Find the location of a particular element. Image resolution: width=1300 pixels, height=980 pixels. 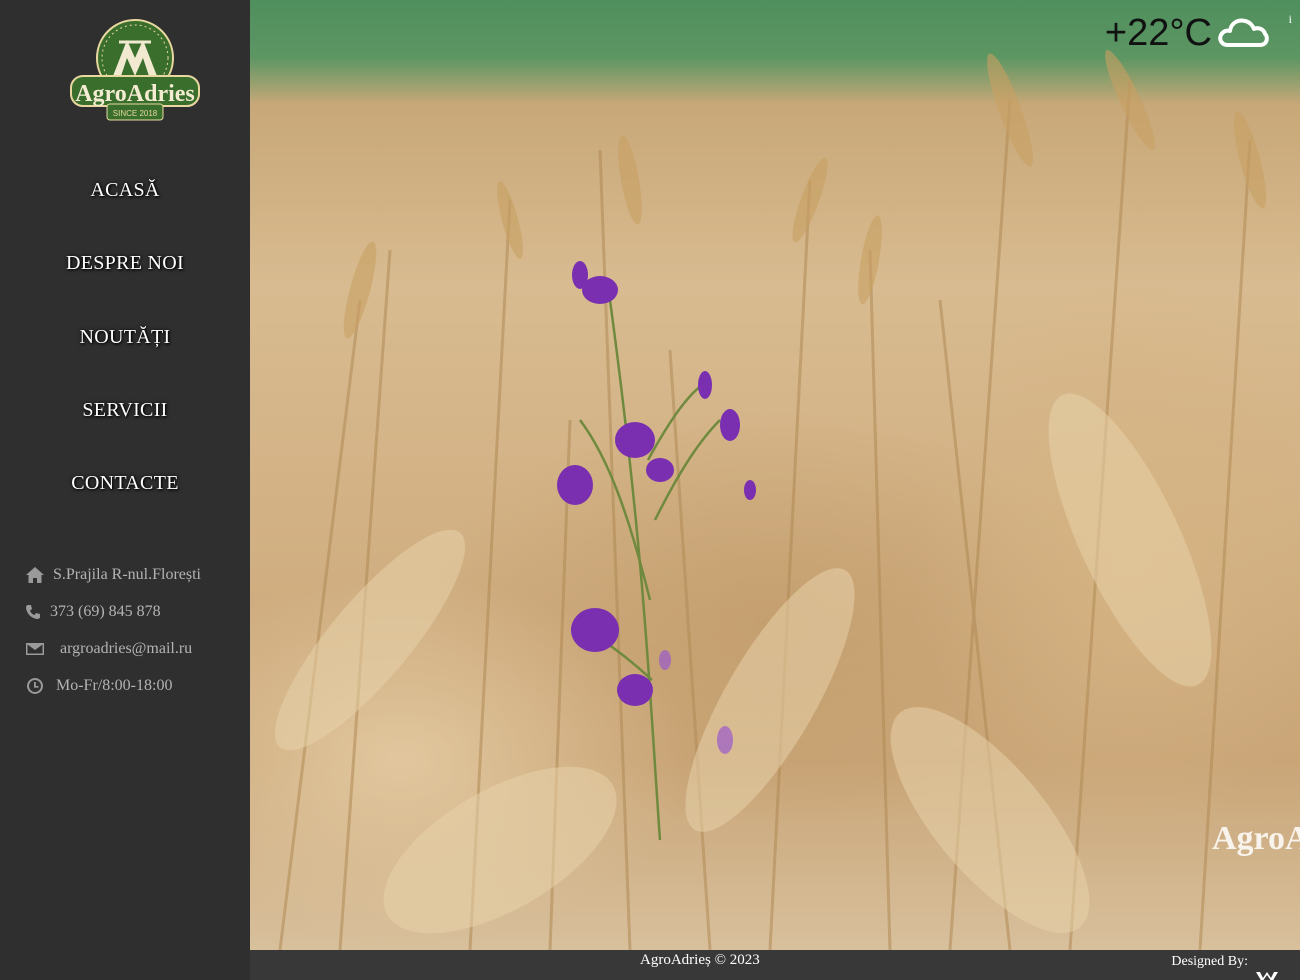

contact-address: S.Prajila R-nul.Florești is located at coordinates (137, 574).